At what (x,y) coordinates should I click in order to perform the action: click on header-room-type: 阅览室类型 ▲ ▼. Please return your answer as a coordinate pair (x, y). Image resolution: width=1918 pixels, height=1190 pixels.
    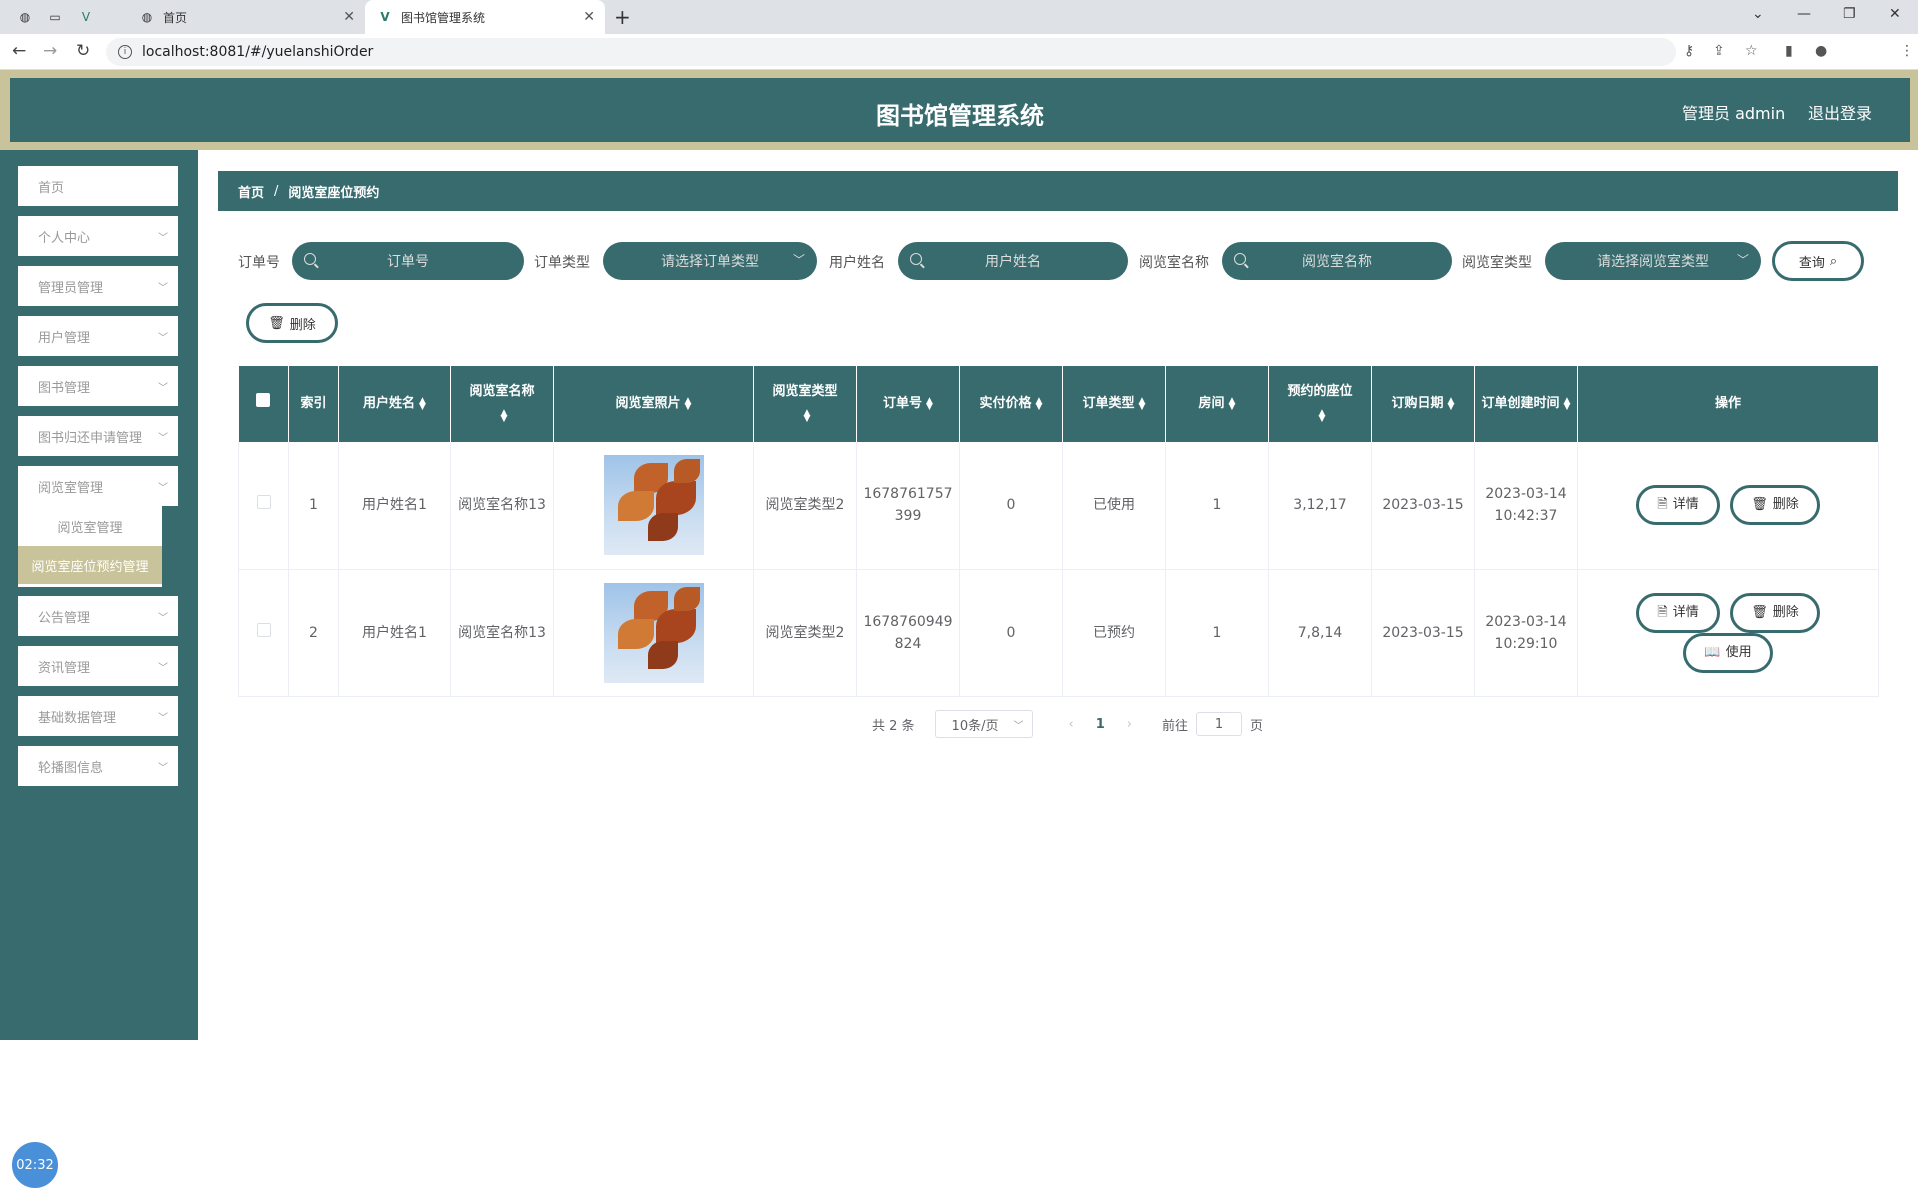
    Looking at the image, I should click on (805, 404).